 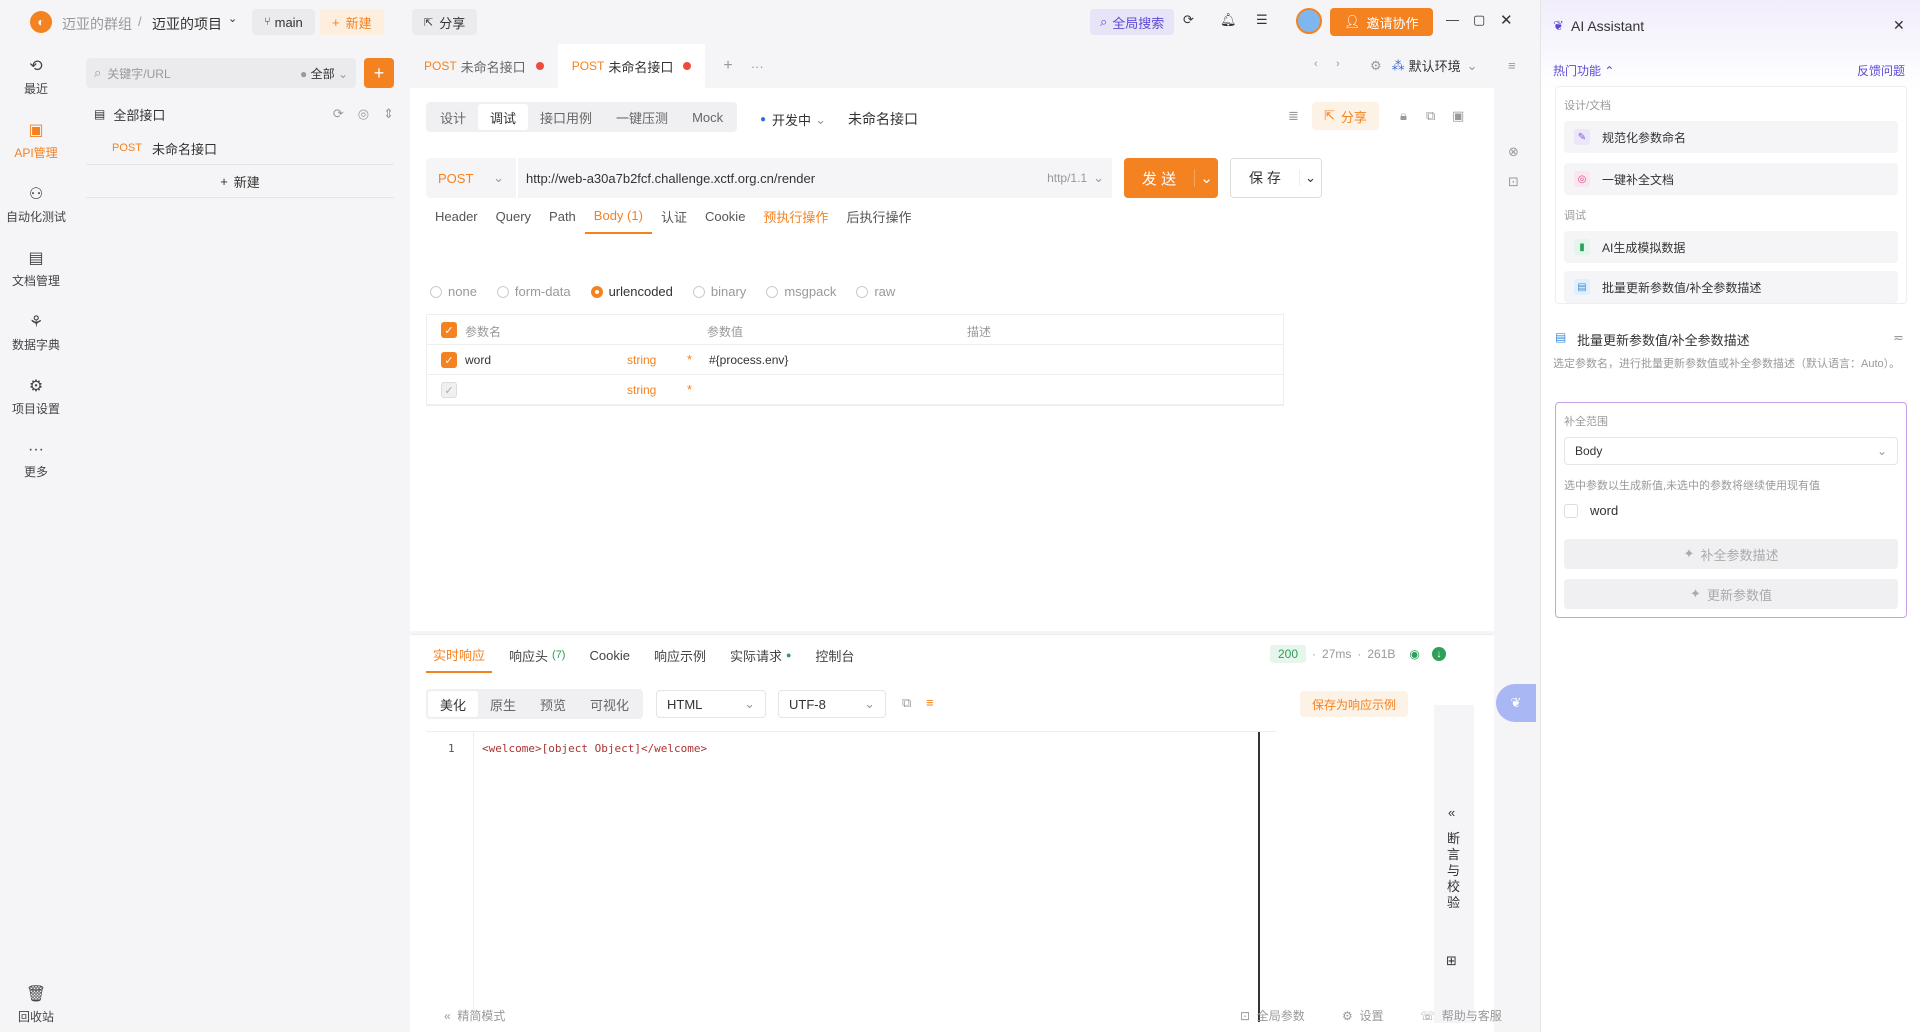 I want to click on share-api-button: ⇱ 分享, so click(x=1345, y=116).